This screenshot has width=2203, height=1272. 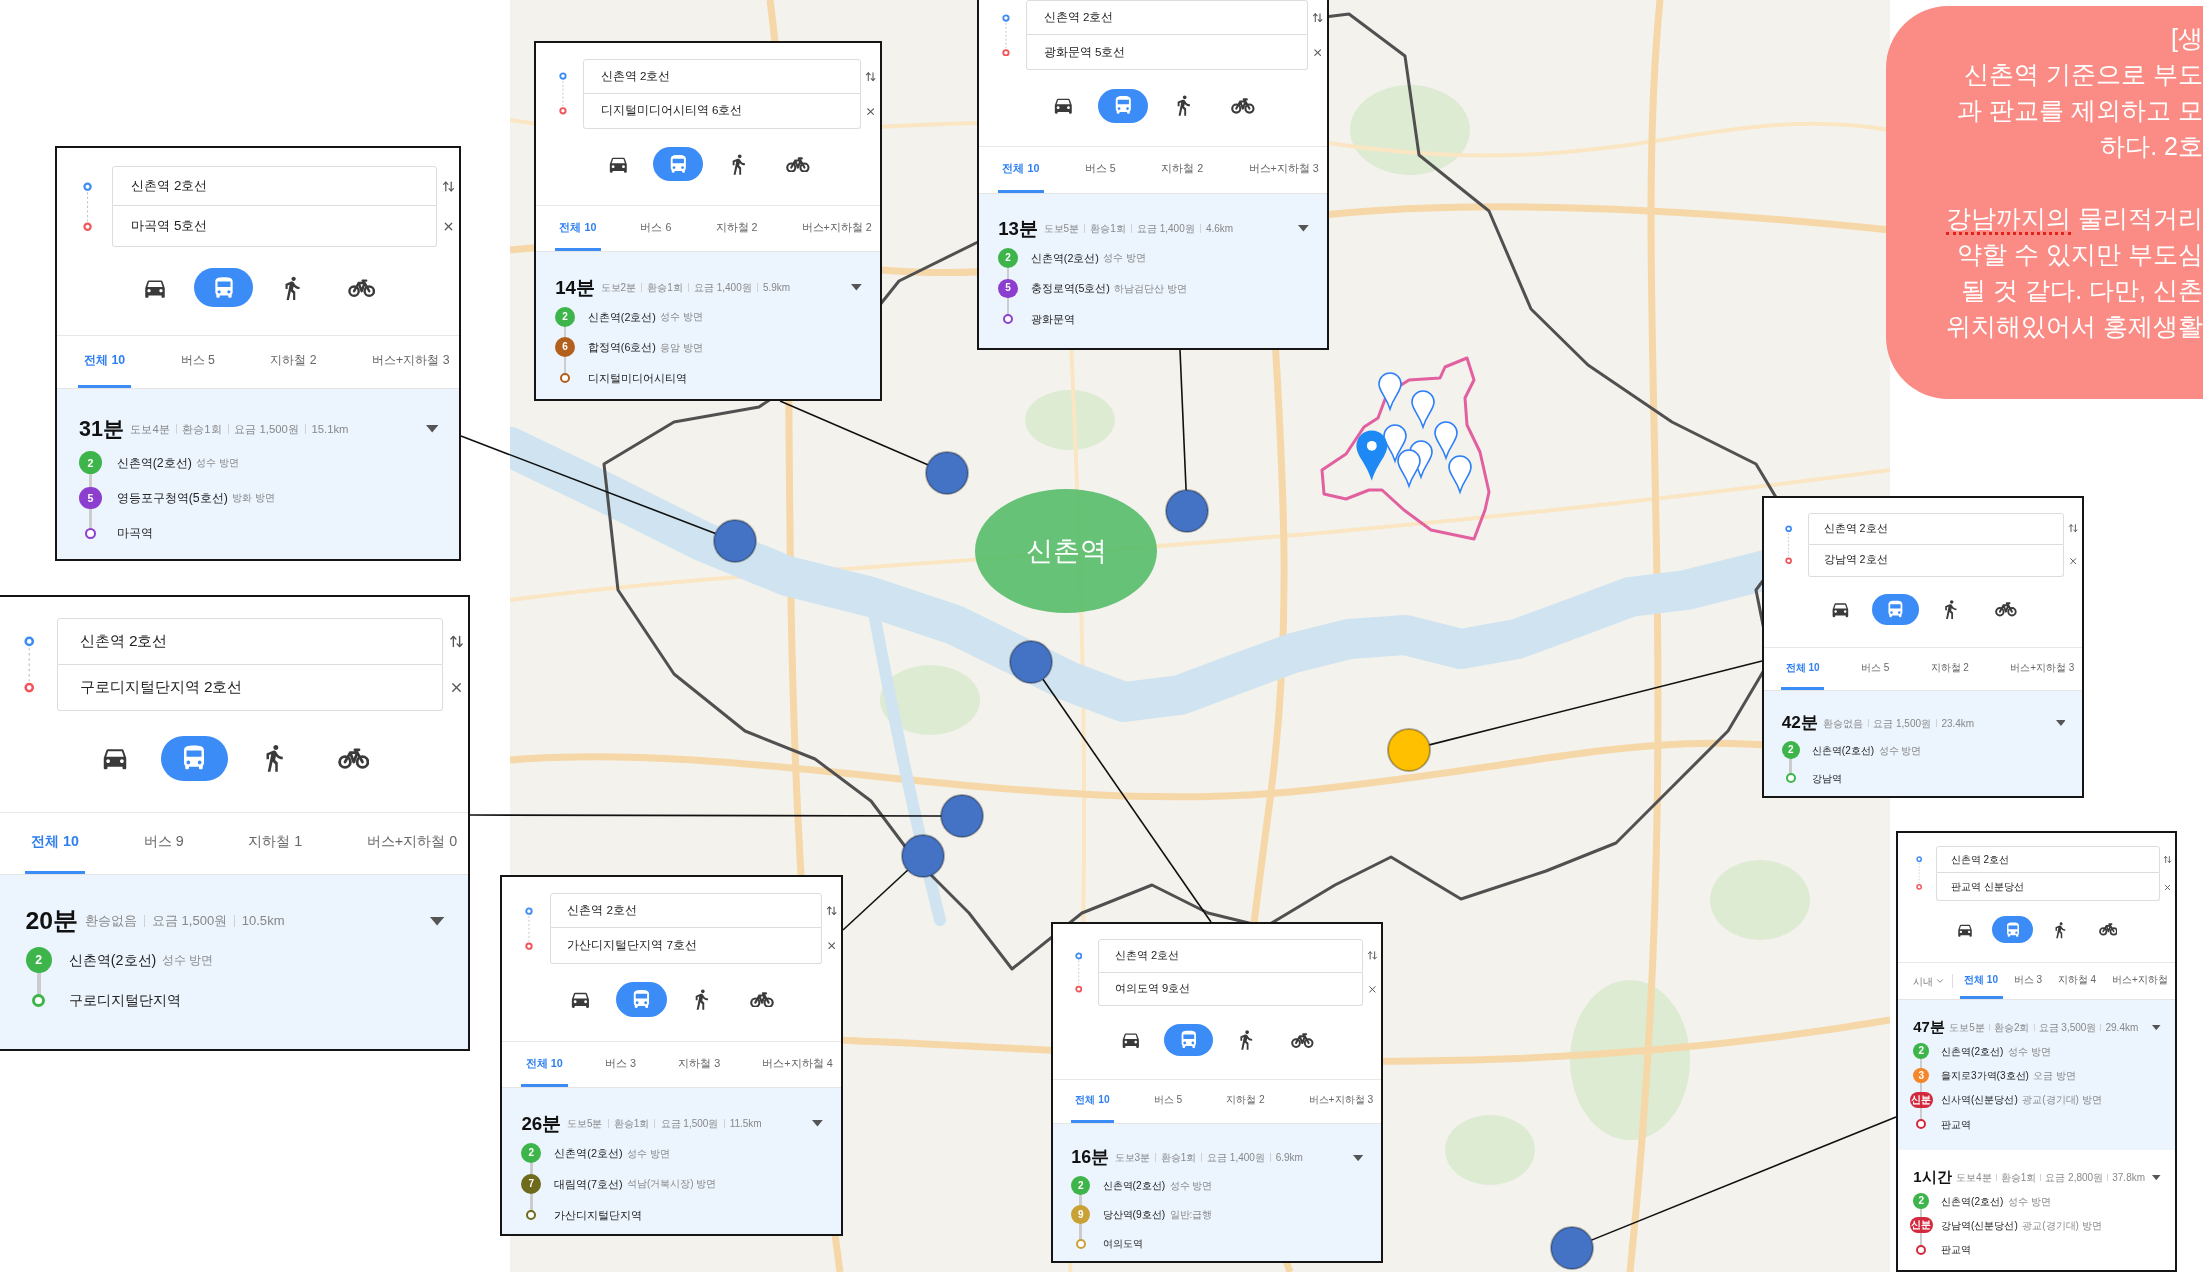 What do you see at coordinates (1090, 1157) in the screenshot?
I see `route-duration: 16분` at bounding box center [1090, 1157].